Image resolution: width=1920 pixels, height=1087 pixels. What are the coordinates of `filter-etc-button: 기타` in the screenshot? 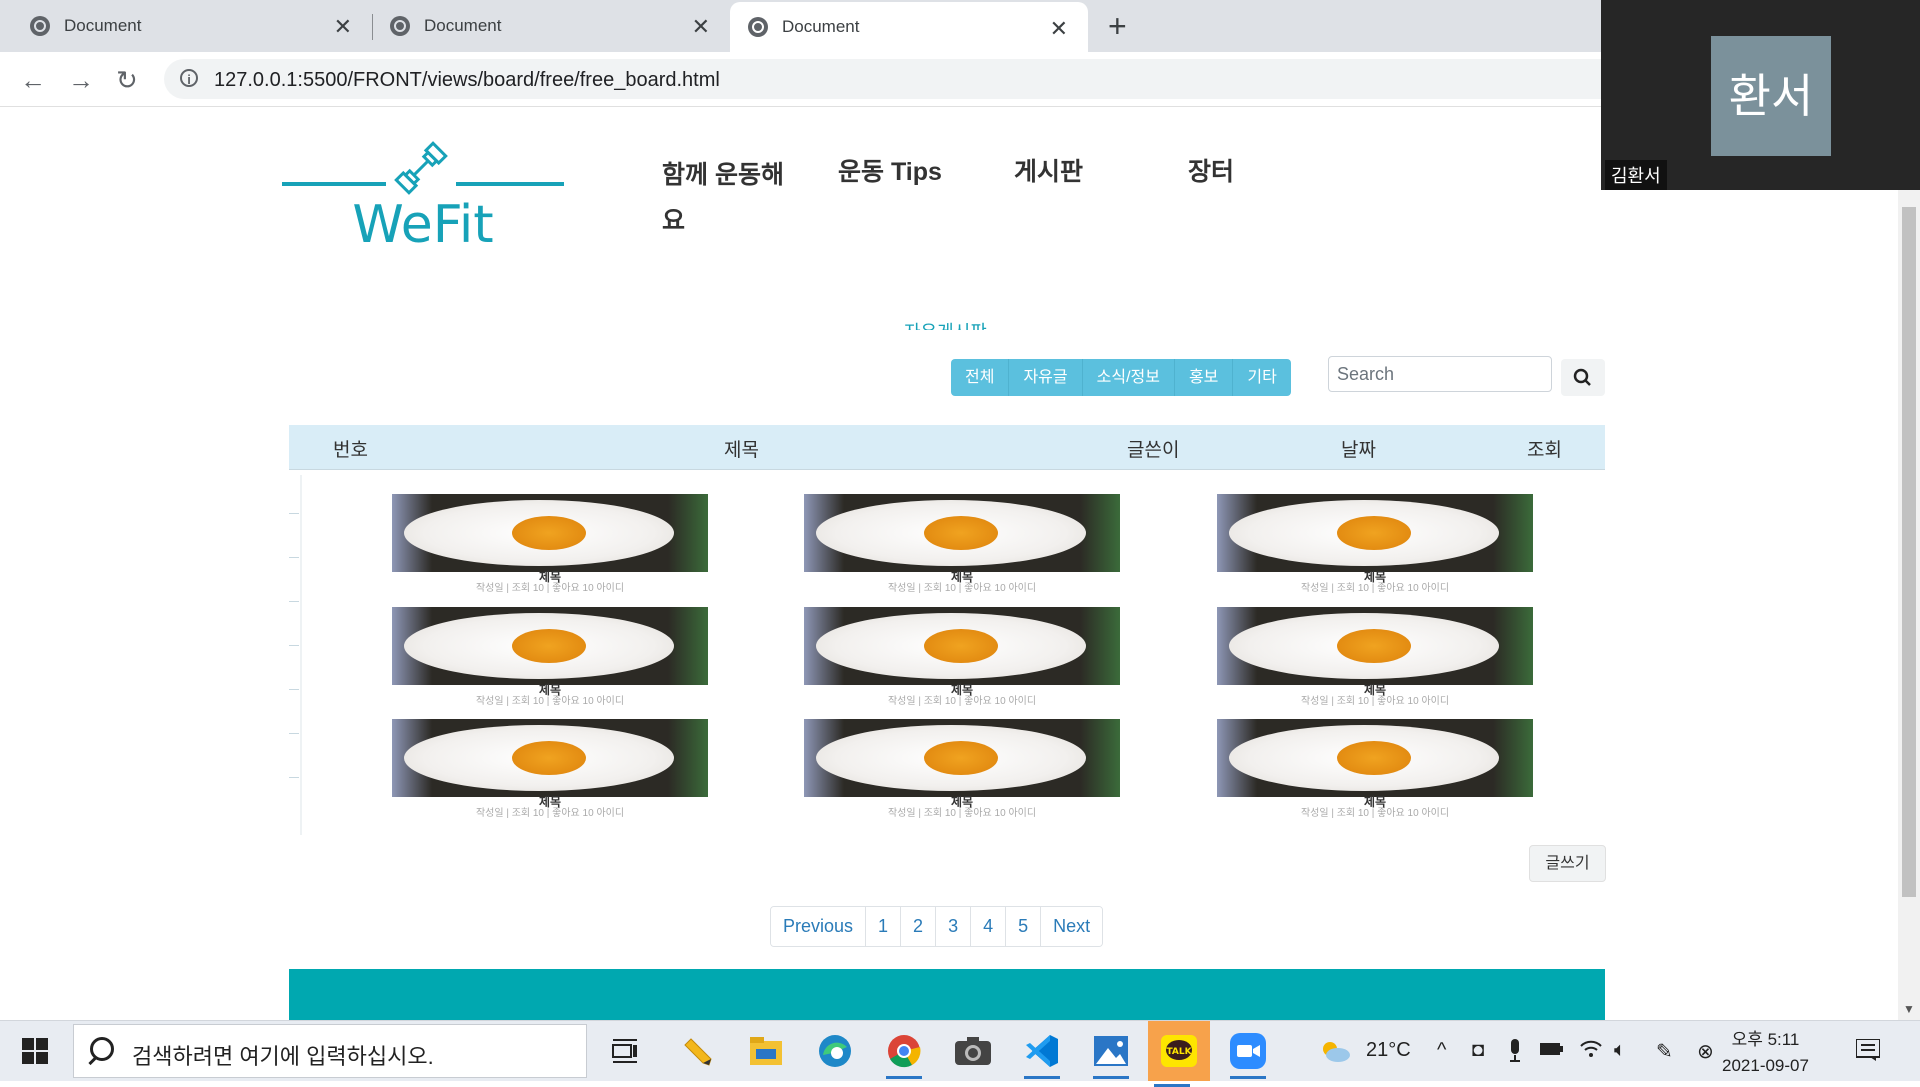 It's located at (1261, 377).